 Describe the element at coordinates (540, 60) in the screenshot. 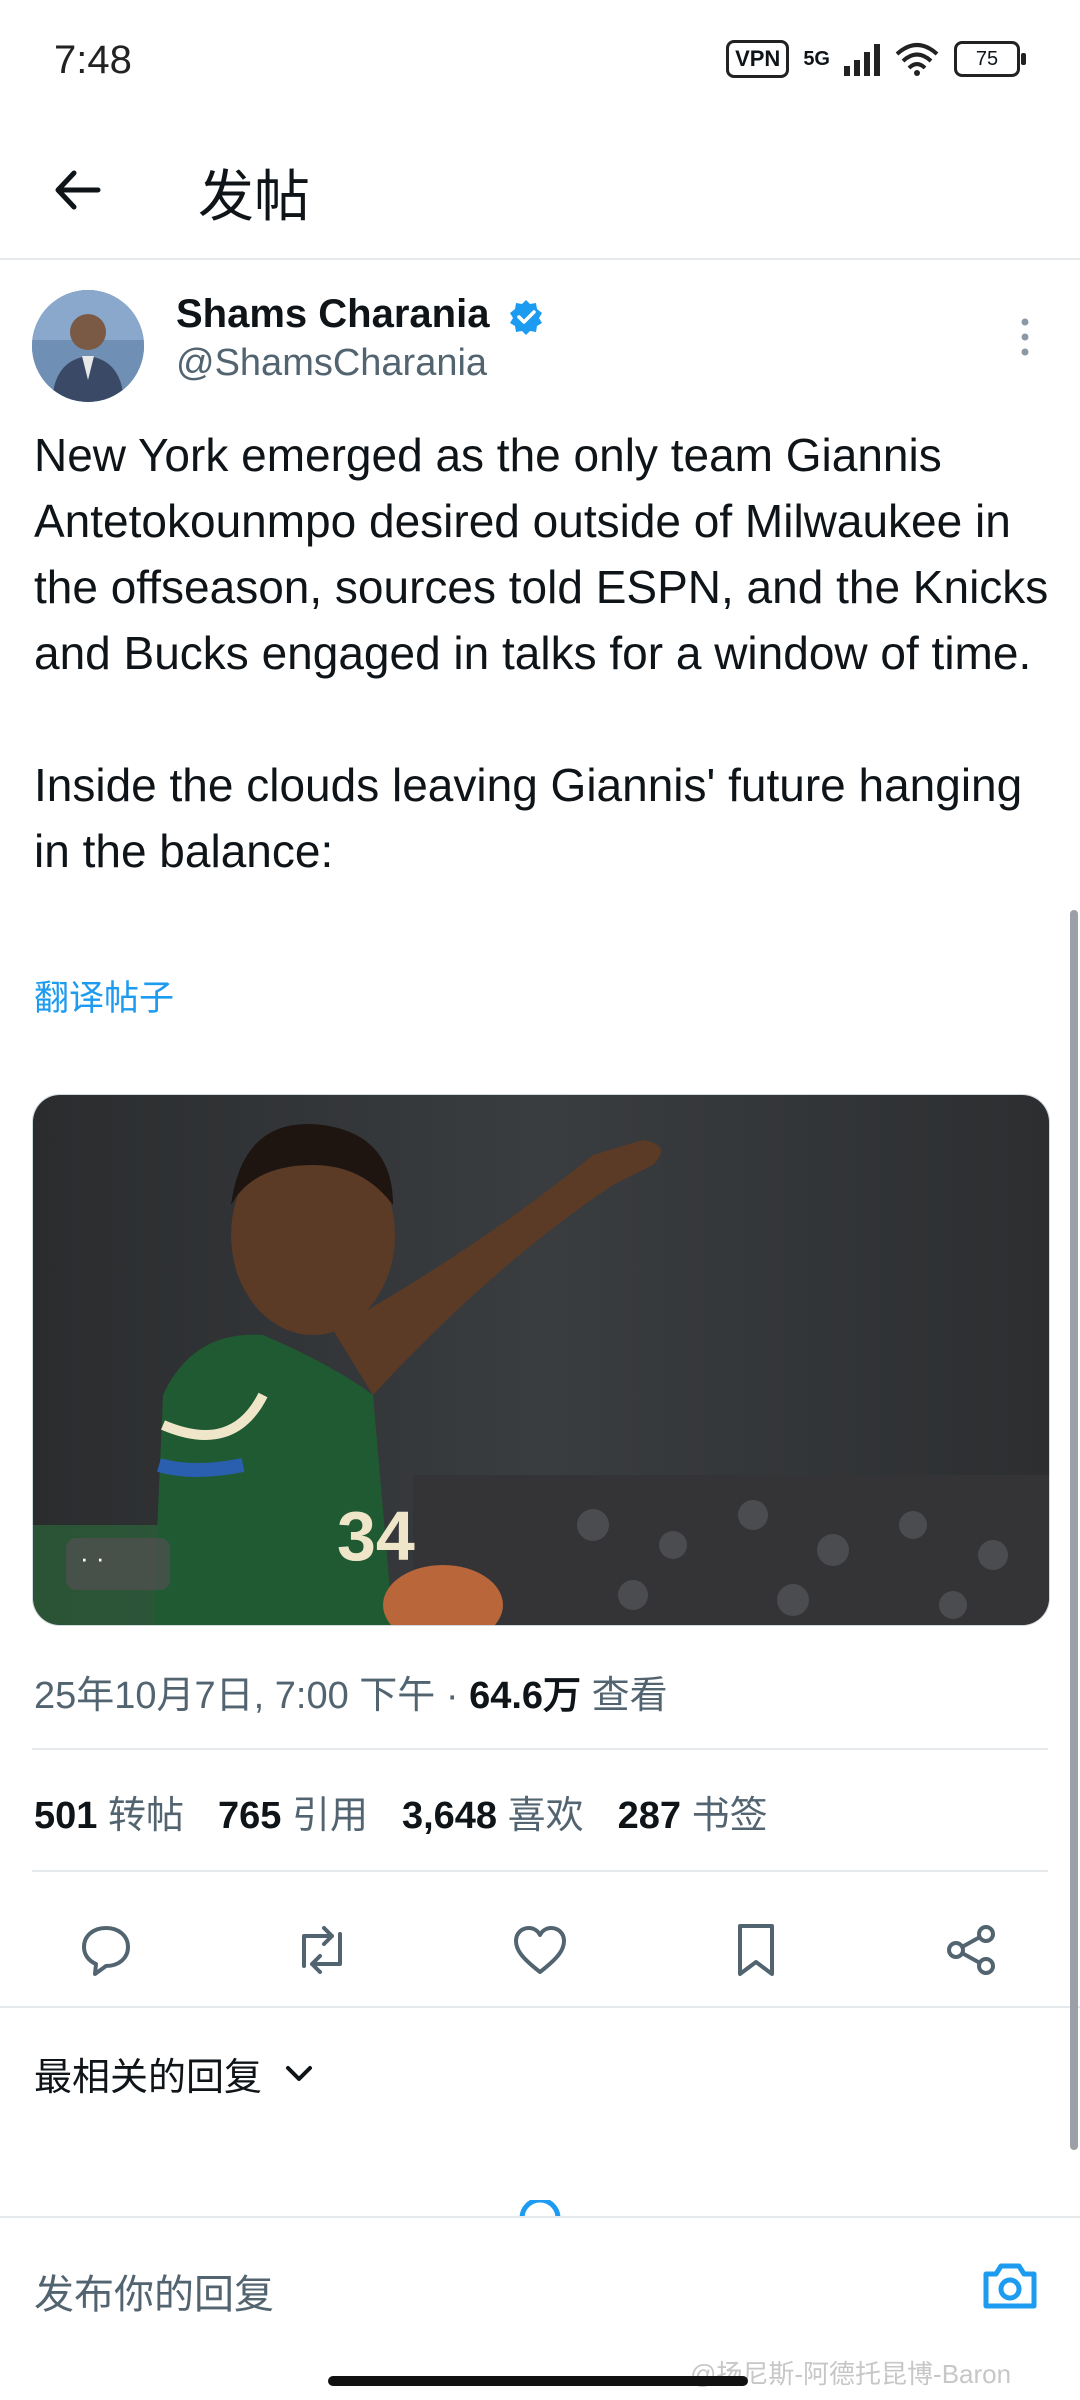

I see `status-bar: 7:48 VPN 5G 75` at that location.